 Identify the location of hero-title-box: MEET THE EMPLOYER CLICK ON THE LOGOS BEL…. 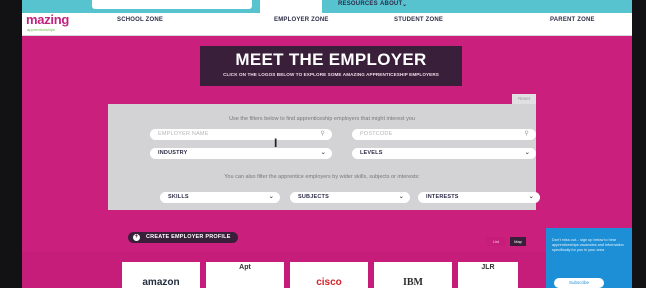
(331, 66).